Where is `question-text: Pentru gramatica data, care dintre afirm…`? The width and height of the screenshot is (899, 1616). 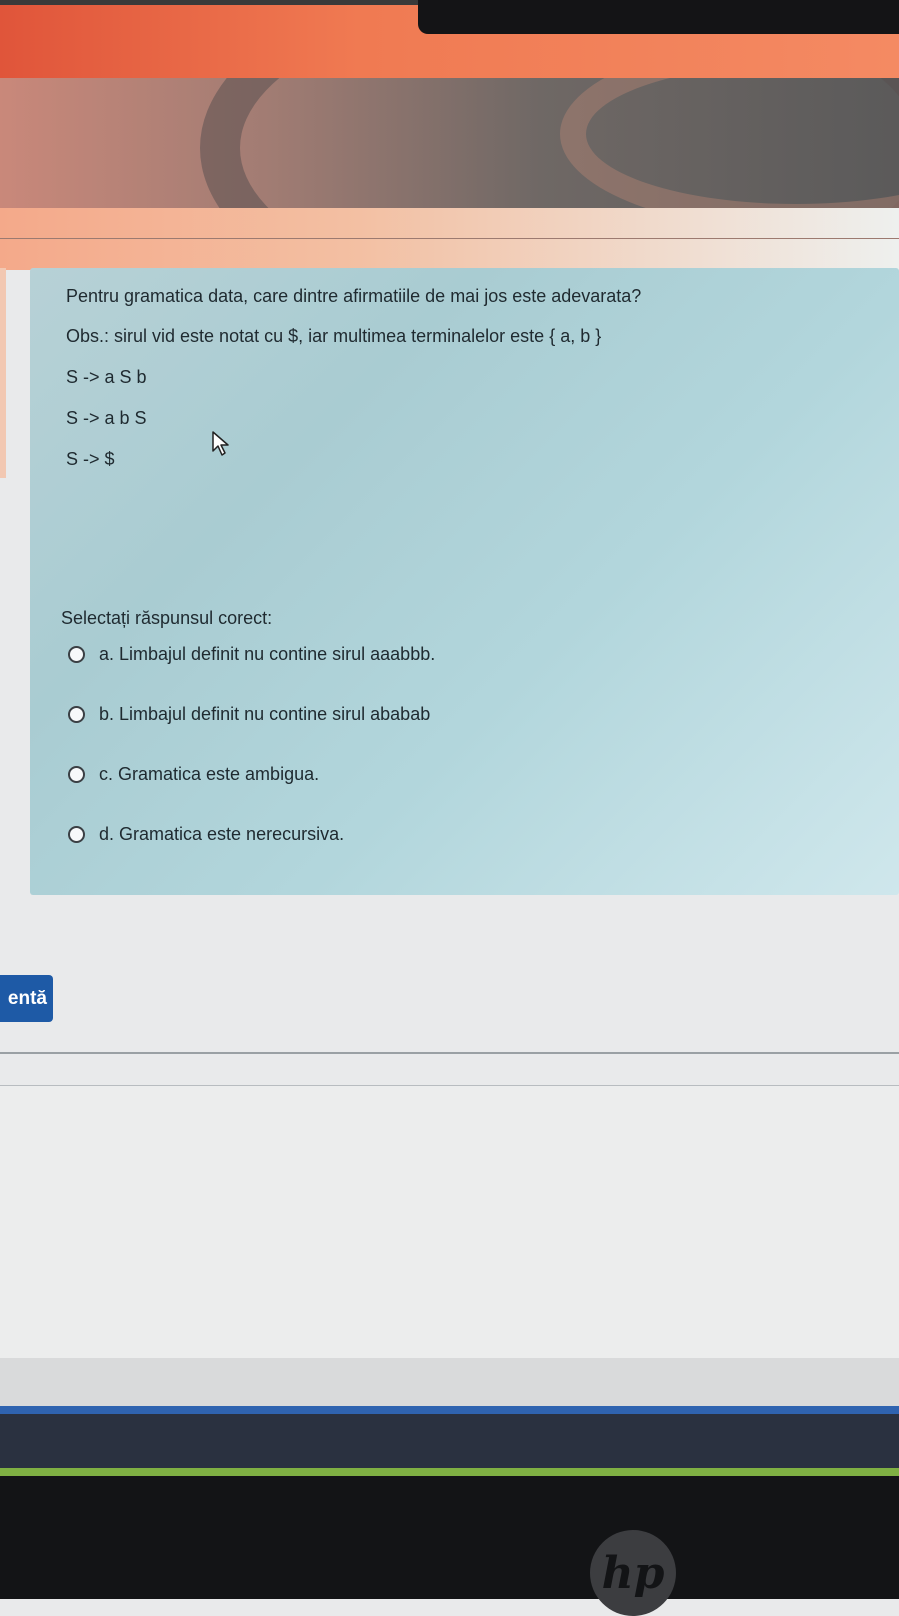 question-text: Pentru gramatica data, care dintre afirm… is located at coordinates (354, 296).